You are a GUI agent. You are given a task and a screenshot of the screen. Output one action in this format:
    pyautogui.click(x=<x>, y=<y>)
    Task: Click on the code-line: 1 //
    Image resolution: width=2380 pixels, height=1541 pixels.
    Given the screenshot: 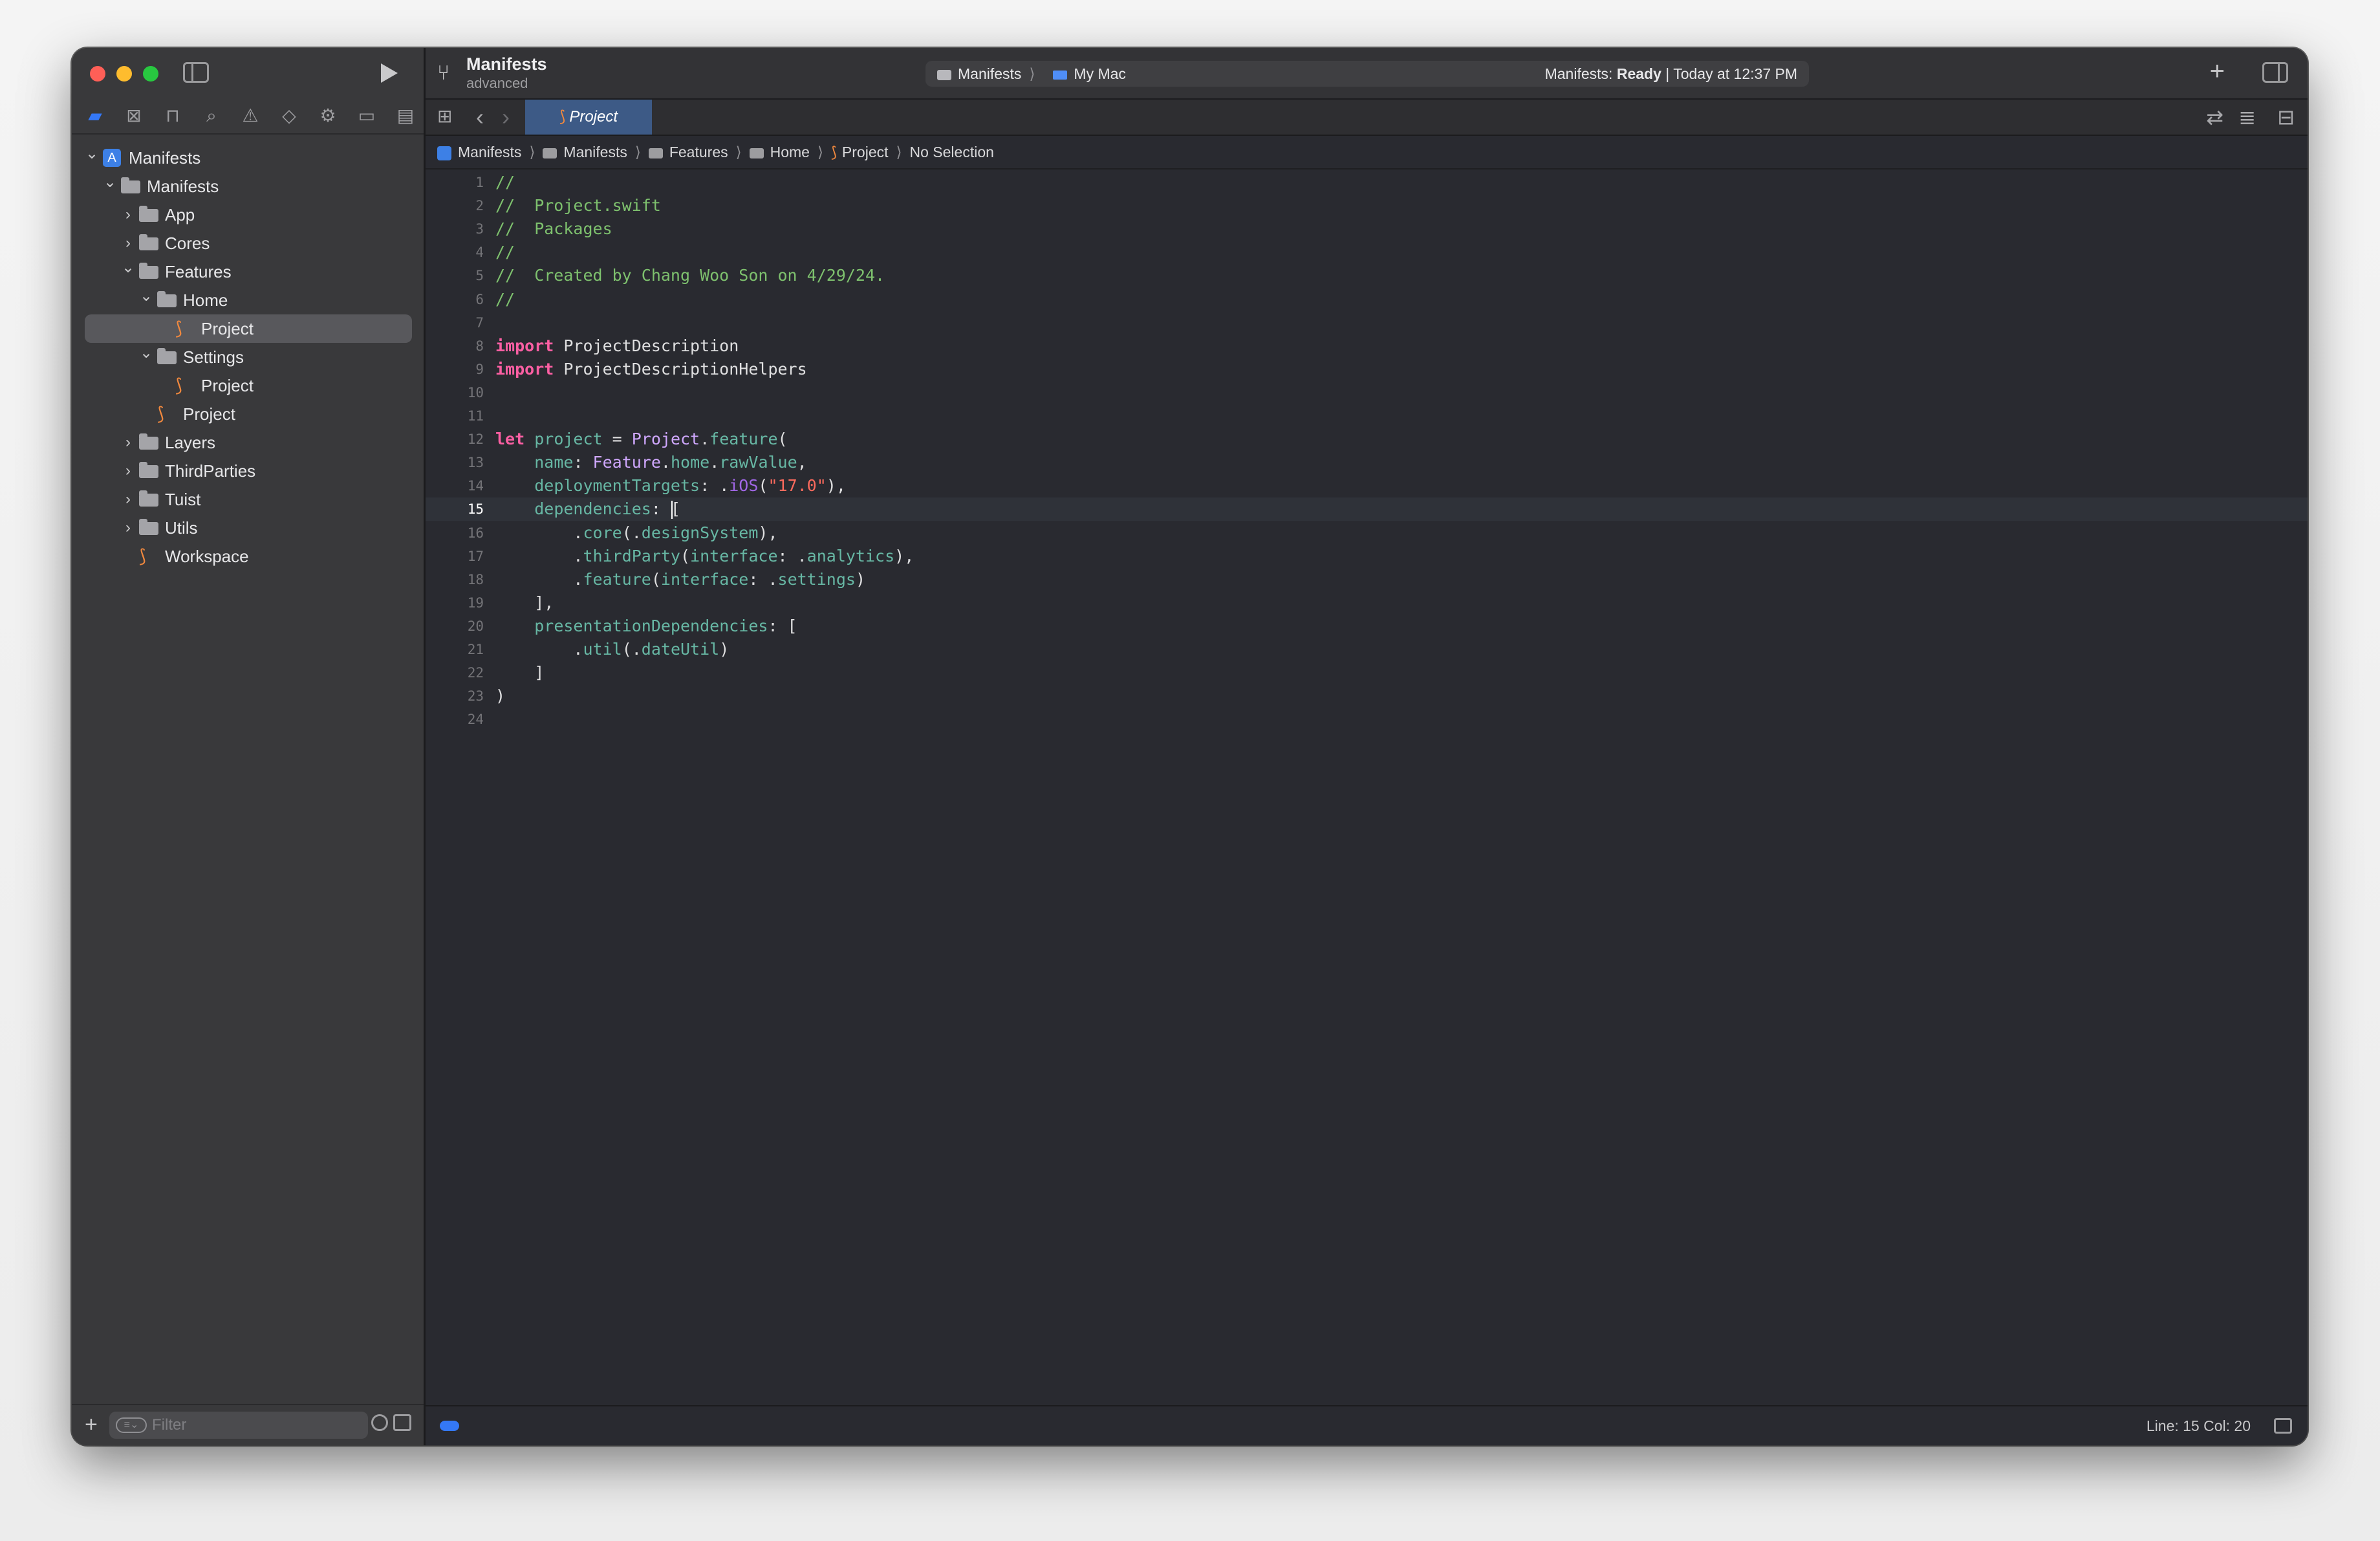 What is the action you would take?
    pyautogui.click(x=1367, y=182)
    